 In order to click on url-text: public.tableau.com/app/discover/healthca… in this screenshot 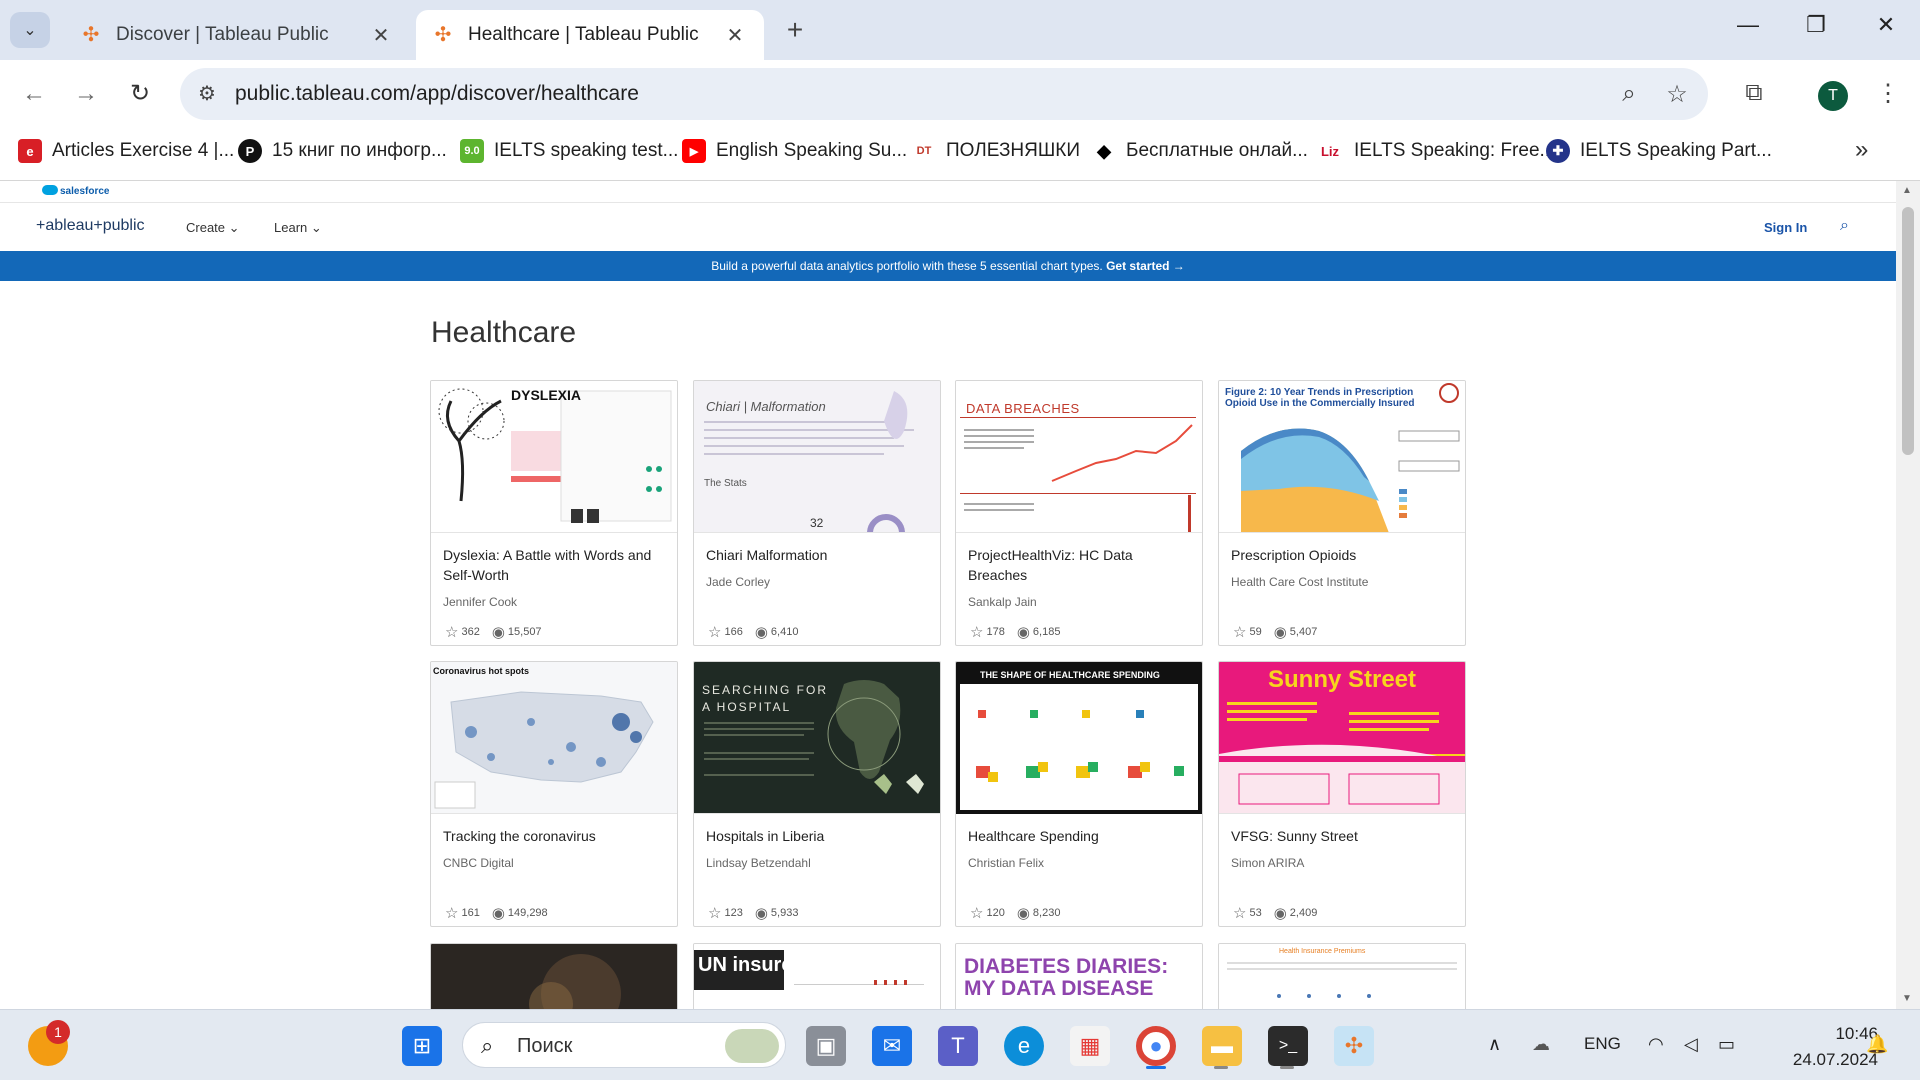, I will do `click(437, 94)`.